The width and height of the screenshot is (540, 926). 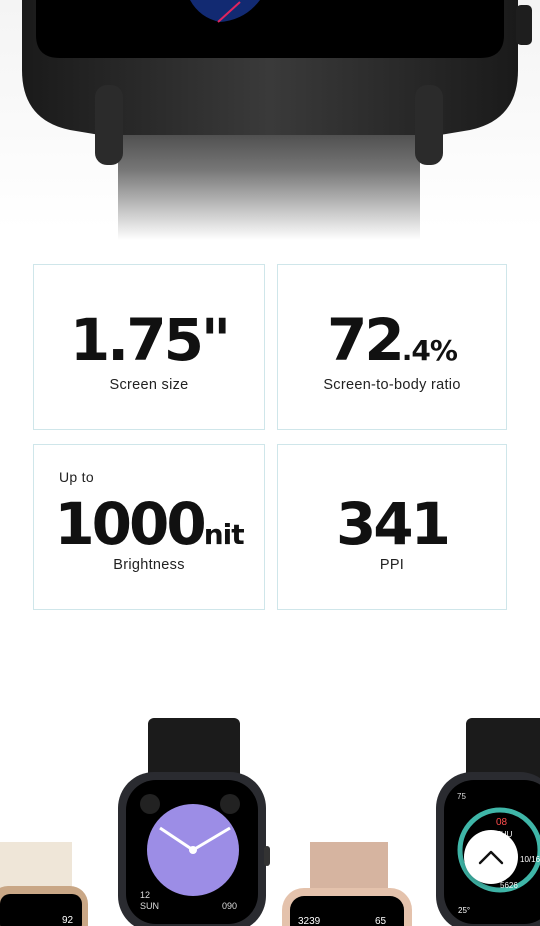 I want to click on spec-label: Screen size, so click(x=149, y=385).